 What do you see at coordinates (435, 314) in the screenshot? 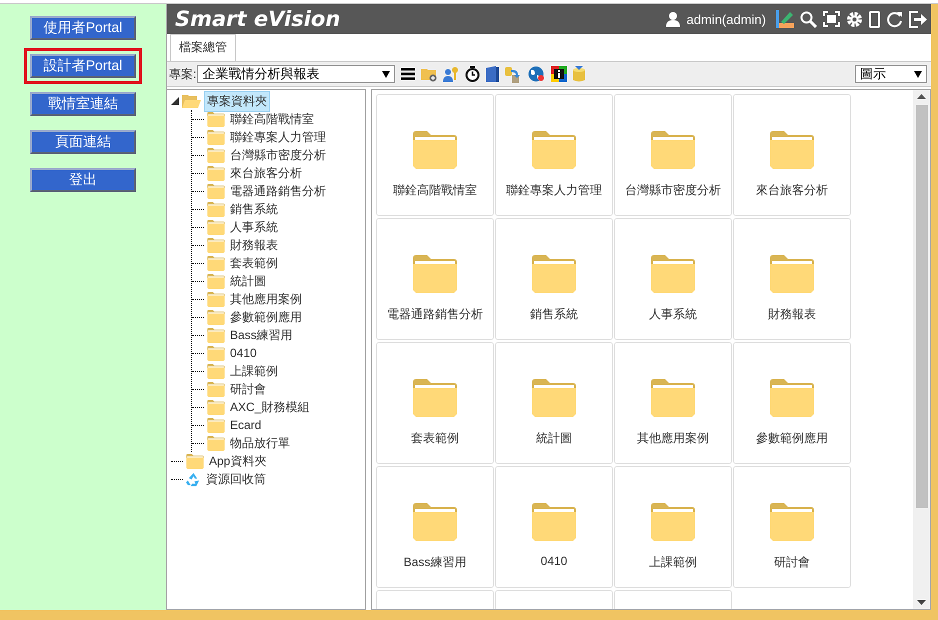
I see `folder-label: 電器通路銷售分析` at bounding box center [435, 314].